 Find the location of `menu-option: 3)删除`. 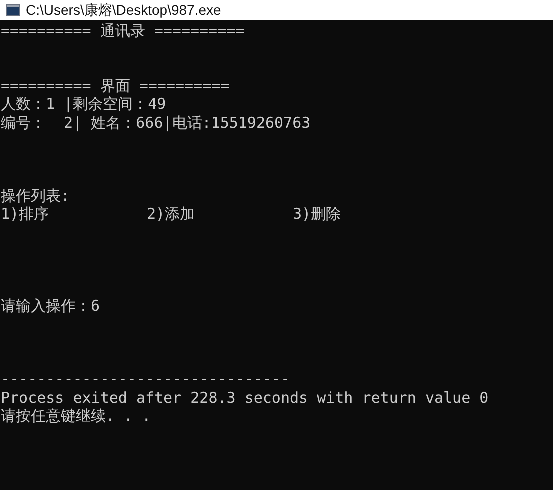

menu-option: 3)删除 is located at coordinates (366, 214).